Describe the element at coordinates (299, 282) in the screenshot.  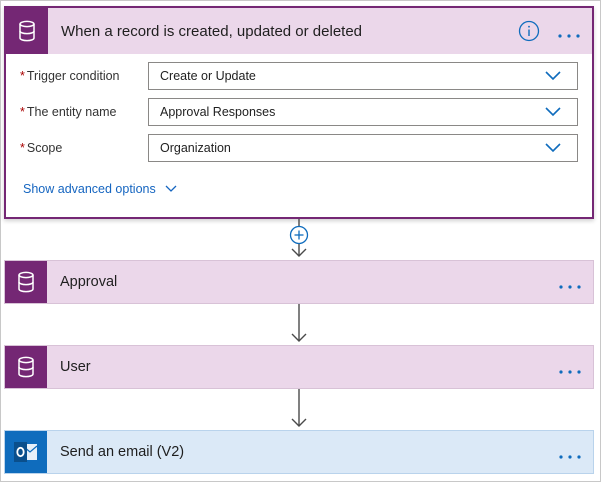
I see `action-card-approval: Approval` at that location.